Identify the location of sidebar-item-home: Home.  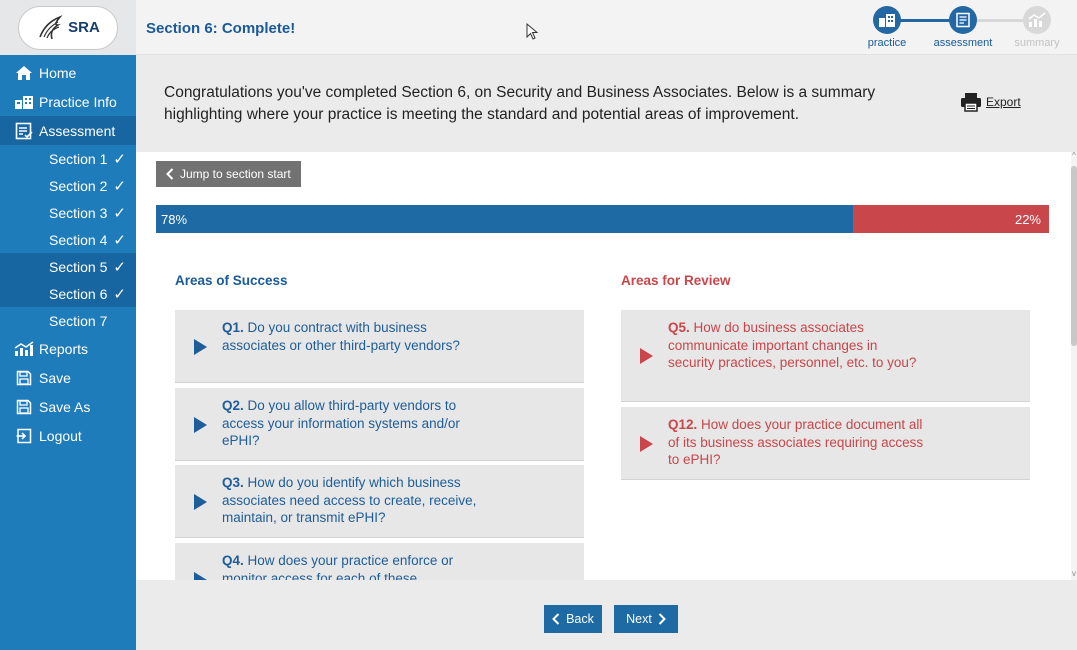
(68, 72).